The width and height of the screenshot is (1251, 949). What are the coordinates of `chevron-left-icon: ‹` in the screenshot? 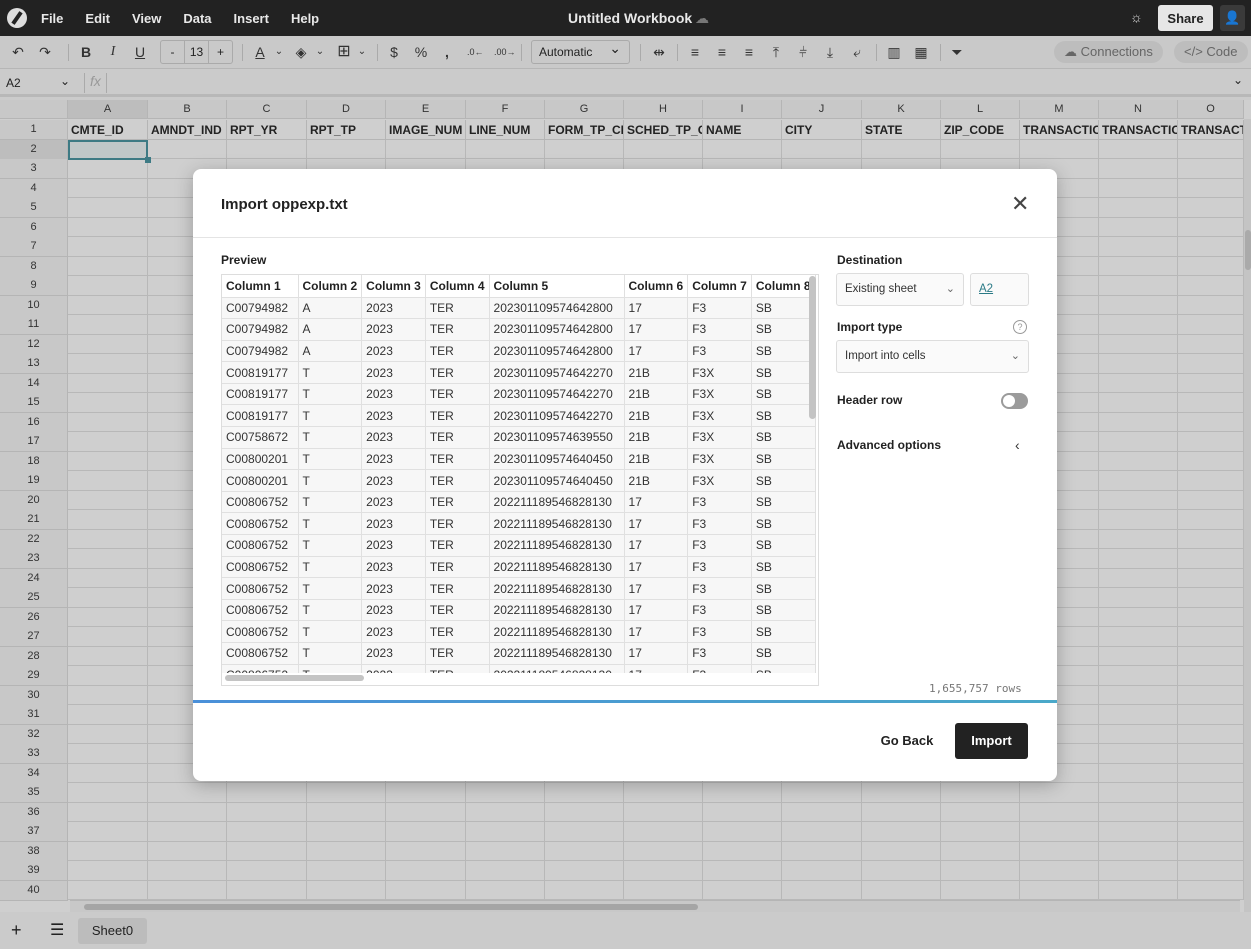 It's located at (1017, 445).